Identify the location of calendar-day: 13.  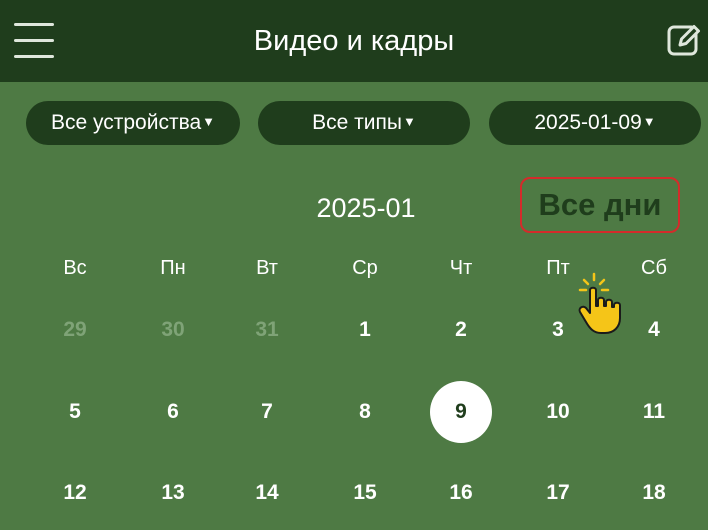
(173, 493).